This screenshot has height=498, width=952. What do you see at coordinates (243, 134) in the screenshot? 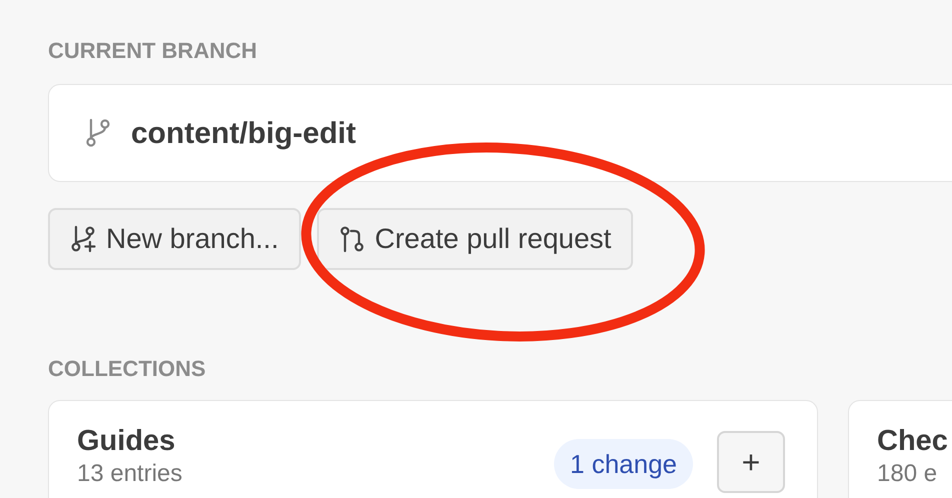
I see `branch-name: content/big-edit` at bounding box center [243, 134].